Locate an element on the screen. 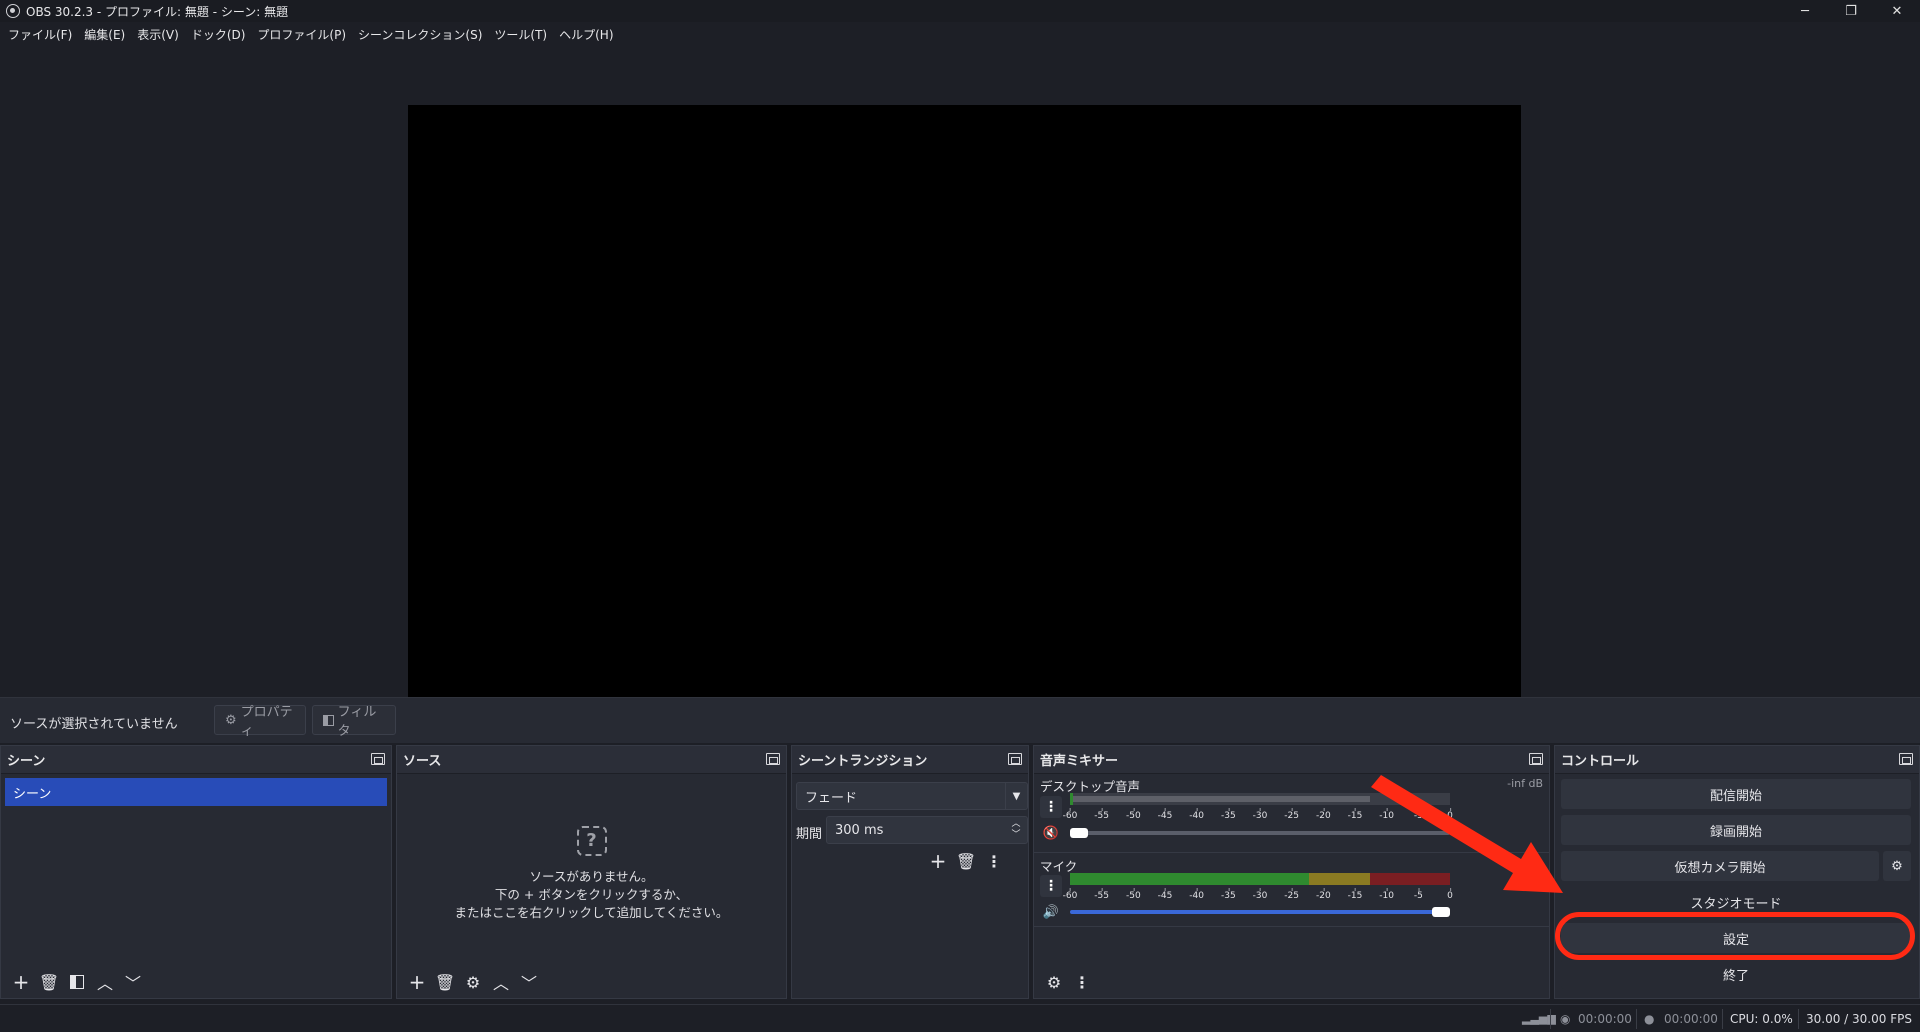 Image resolution: width=1920 pixels, height=1032 pixels. add-transition-button: + is located at coordinates (938, 861).